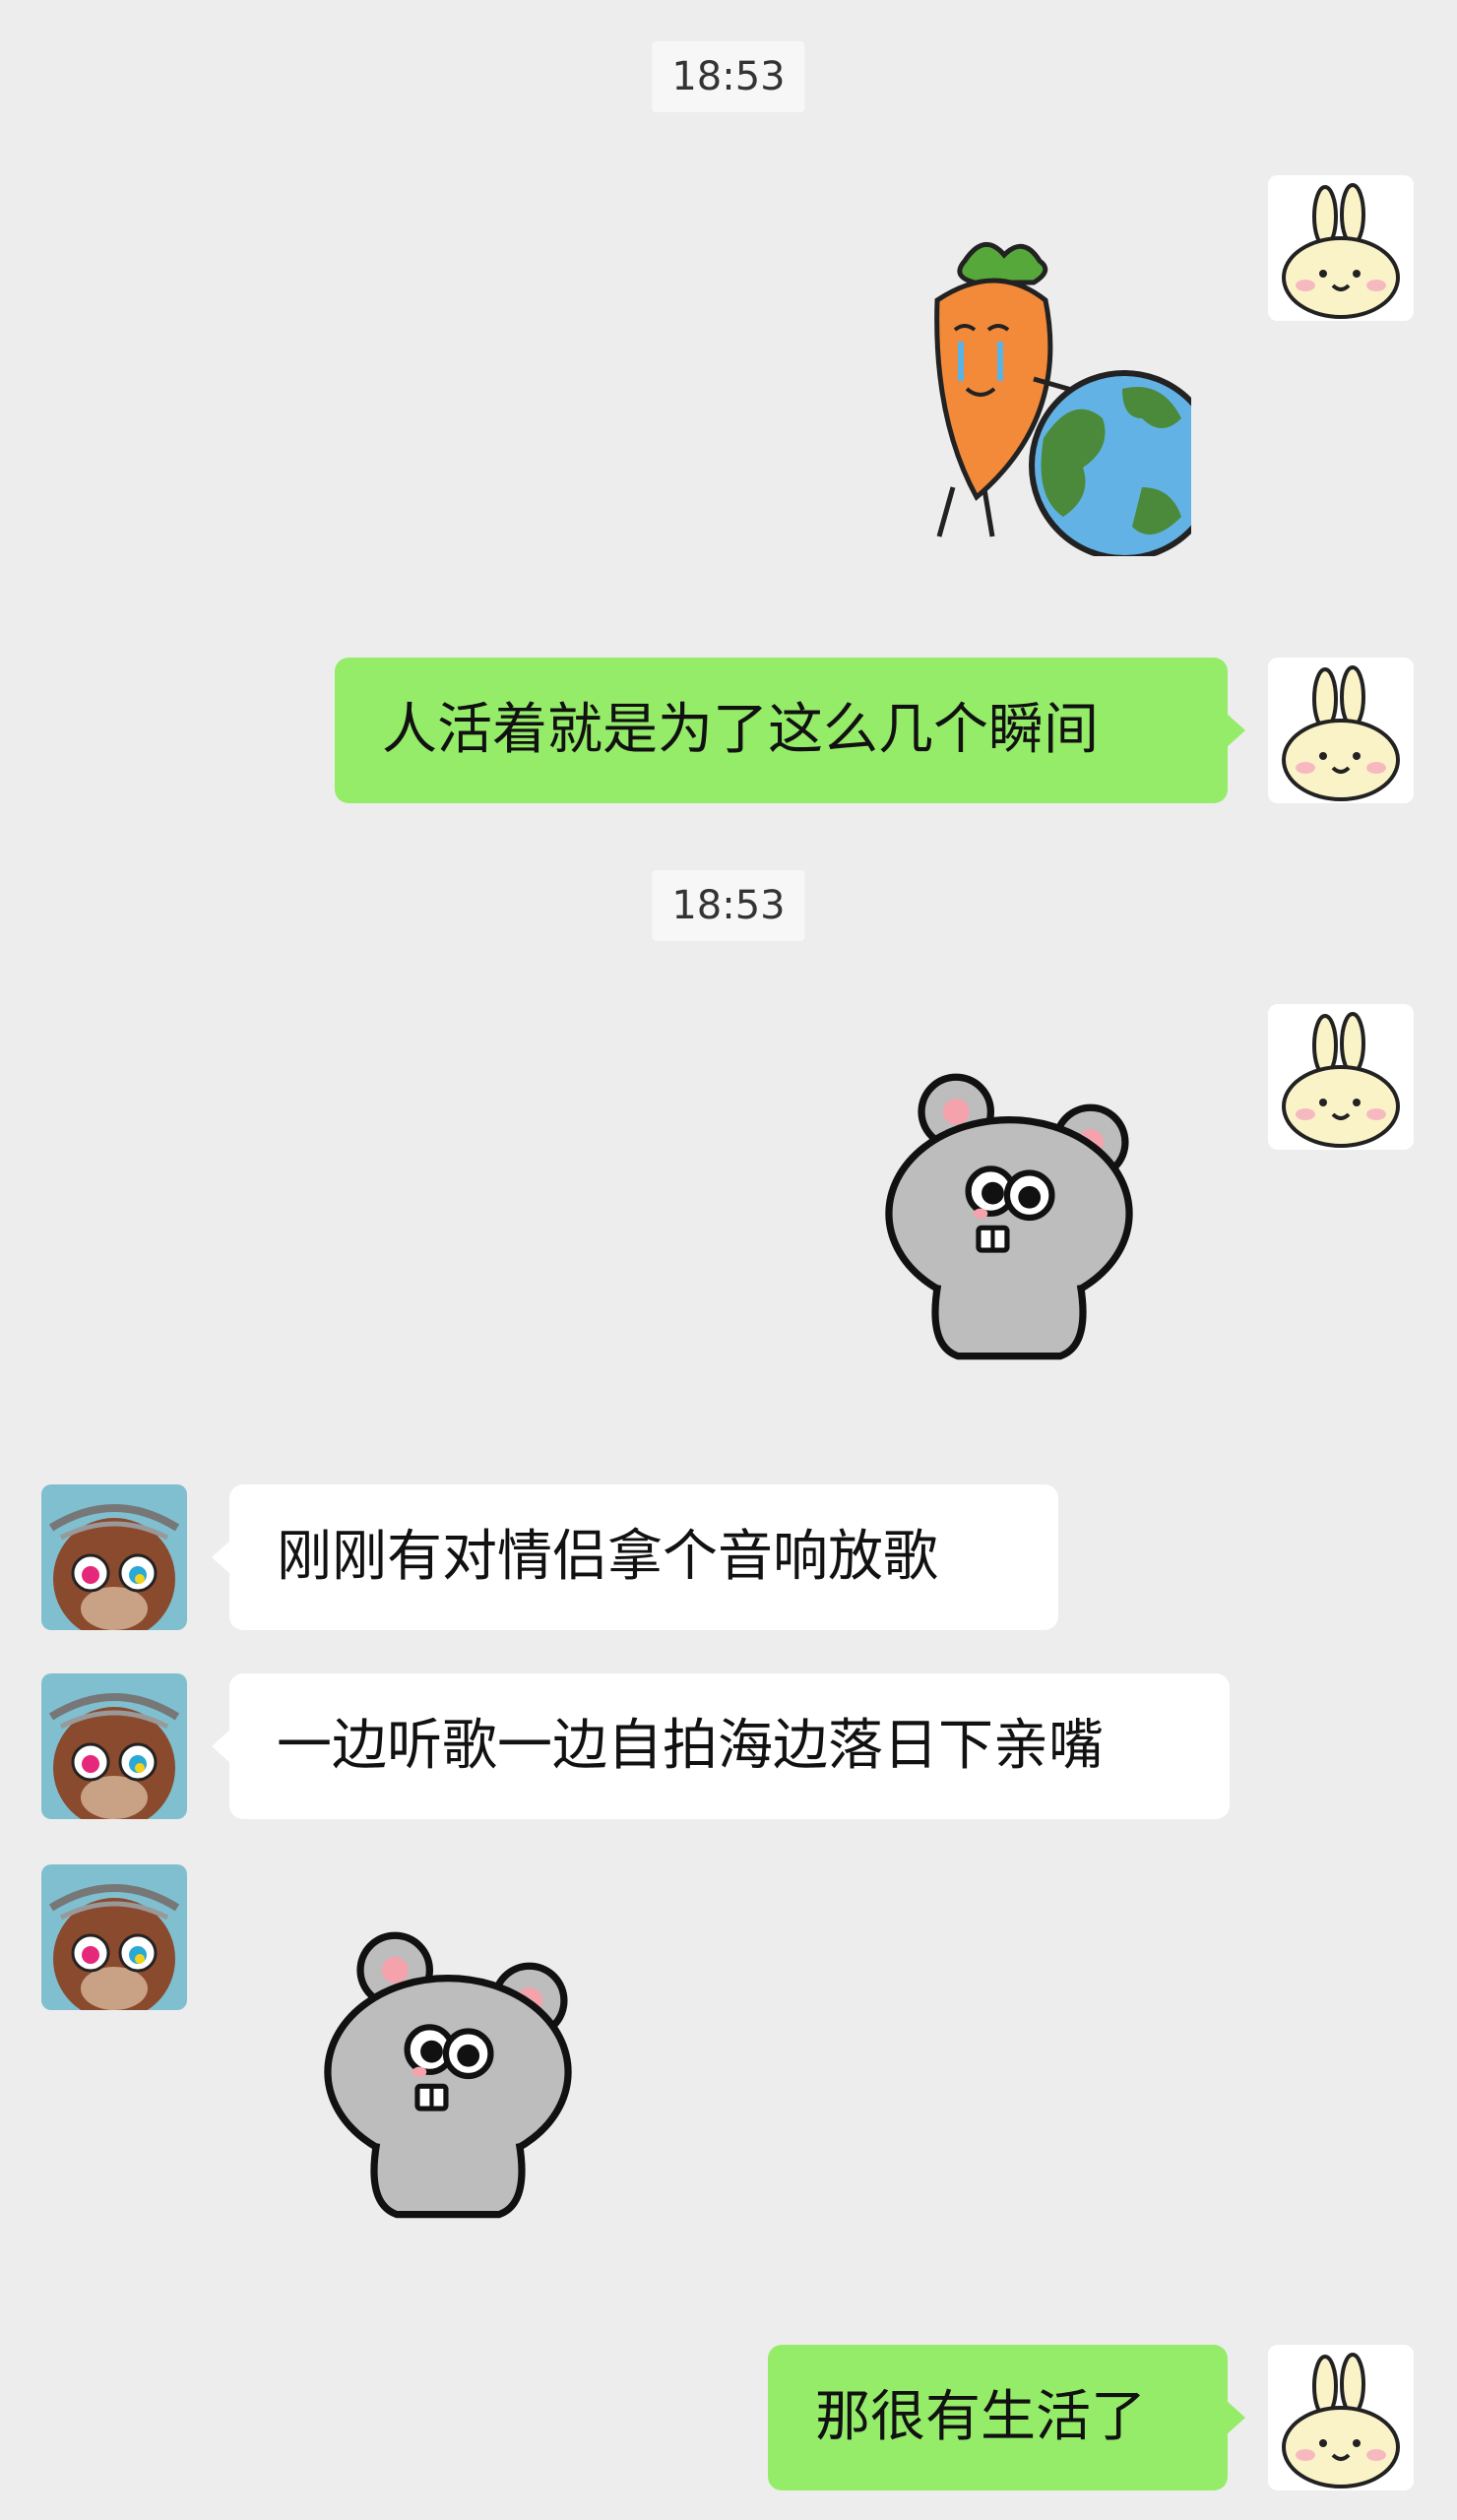 This screenshot has height=2520, width=1457. What do you see at coordinates (740, 730) in the screenshot?
I see `message-text: 人活着就是为了这么几个瞬间` at bounding box center [740, 730].